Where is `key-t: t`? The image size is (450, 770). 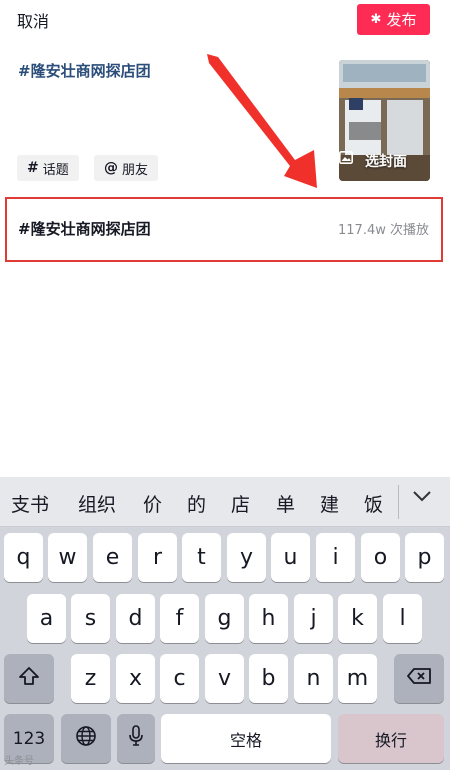 key-t: t is located at coordinates (201, 557).